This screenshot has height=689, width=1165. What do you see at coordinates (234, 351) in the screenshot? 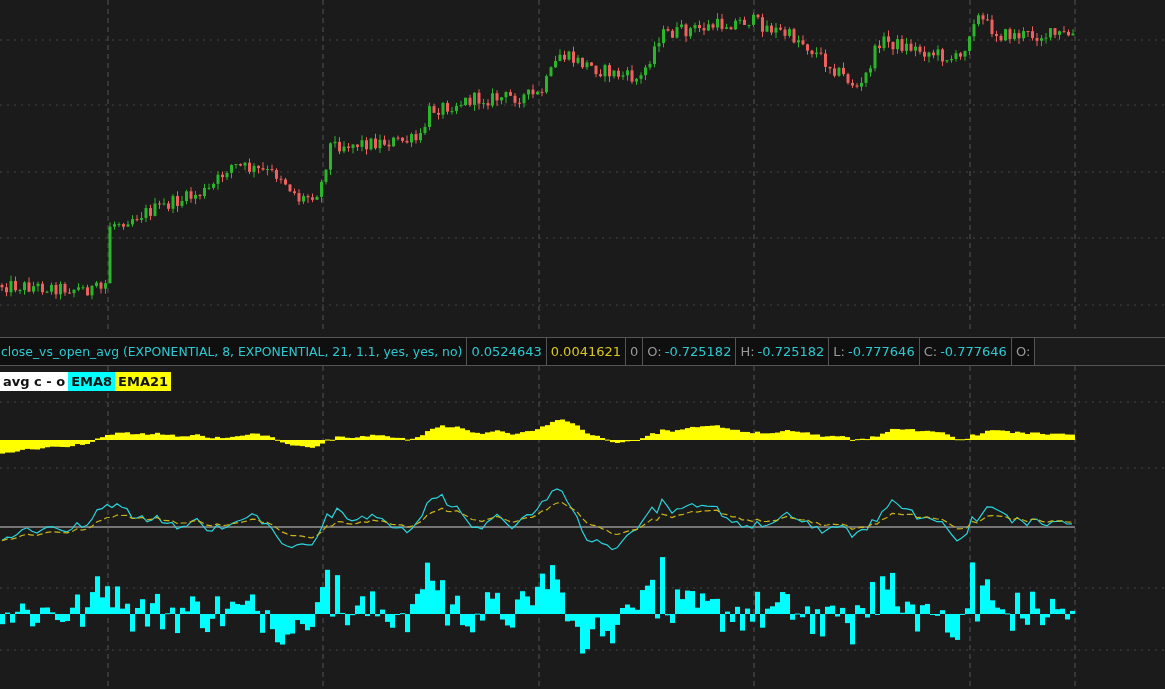
I see `study-title: close_vs_open_avg (EXPONENTIAL, 8, EXPONENTIAL, 21, 1.1, yes, yes, no)` at bounding box center [234, 351].